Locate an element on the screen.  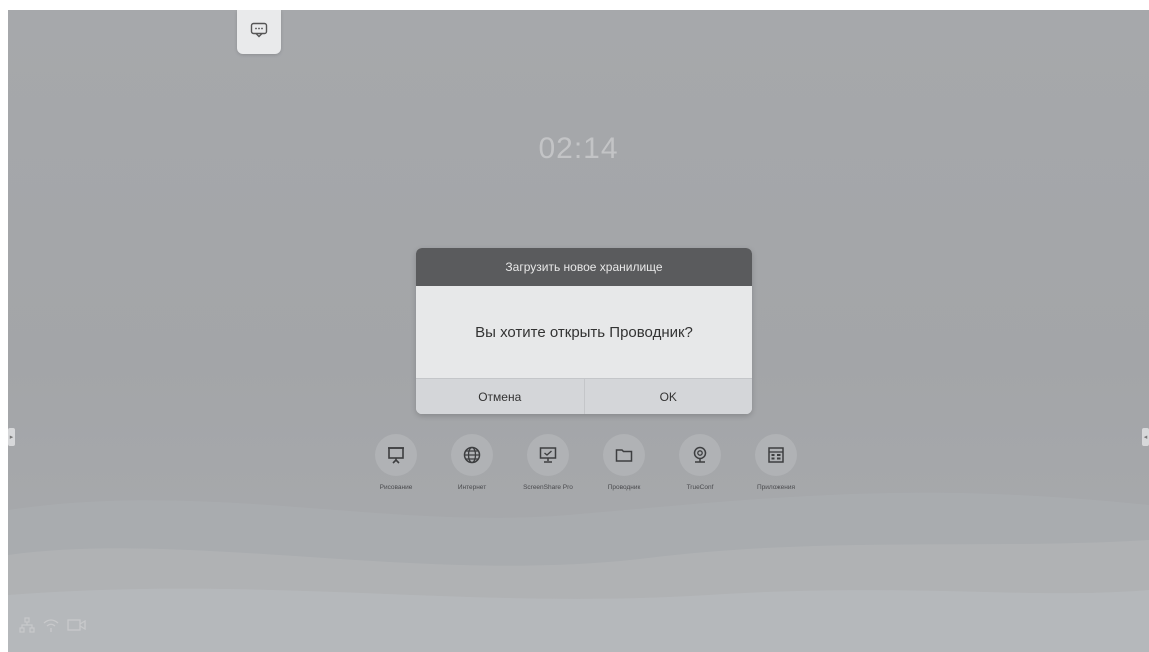
network-icon is located at coordinates (27, 627).